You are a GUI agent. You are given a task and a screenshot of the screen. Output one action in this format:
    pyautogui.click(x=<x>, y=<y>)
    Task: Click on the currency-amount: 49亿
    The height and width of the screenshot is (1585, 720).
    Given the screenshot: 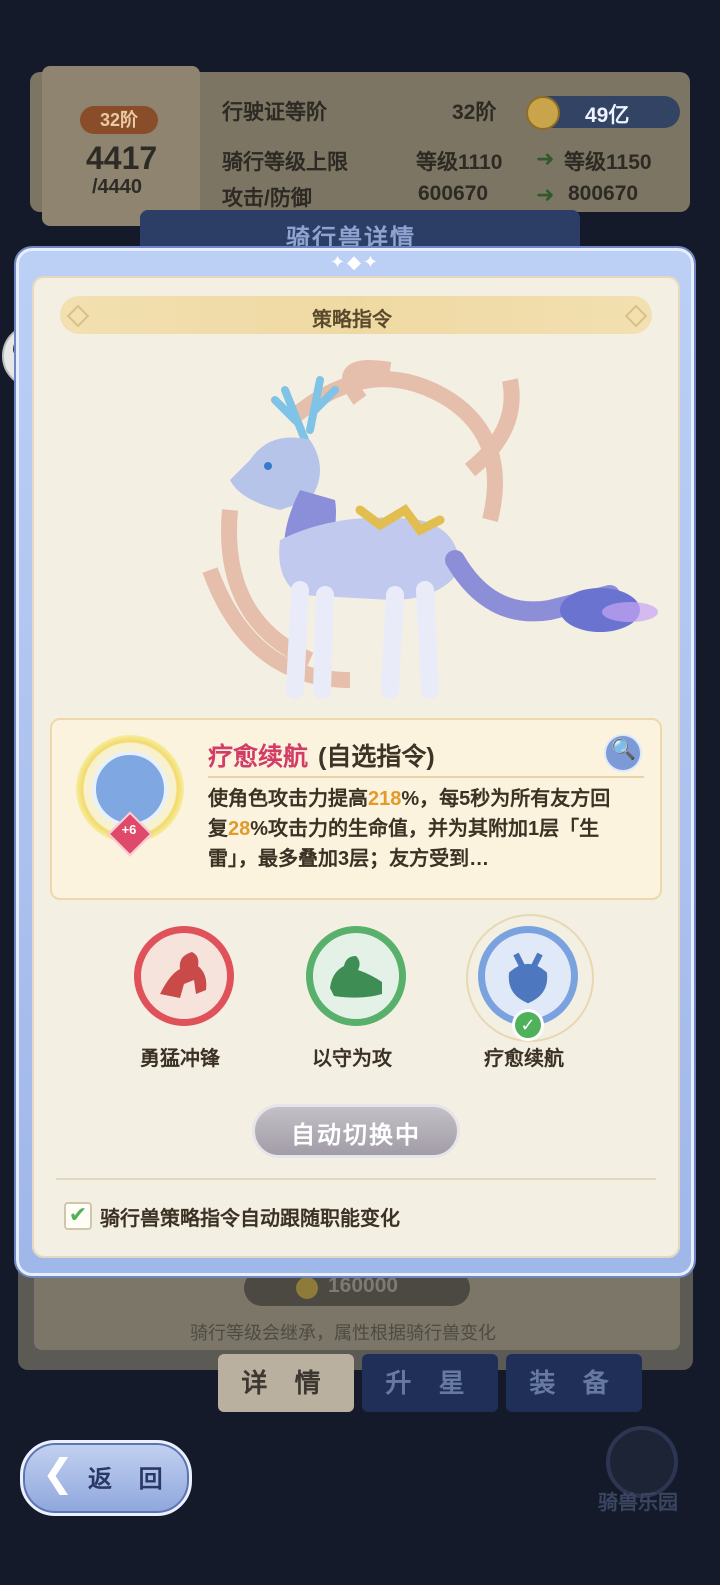 What is the action you would take?
    pyautogui.click(x=607, y=115)
    